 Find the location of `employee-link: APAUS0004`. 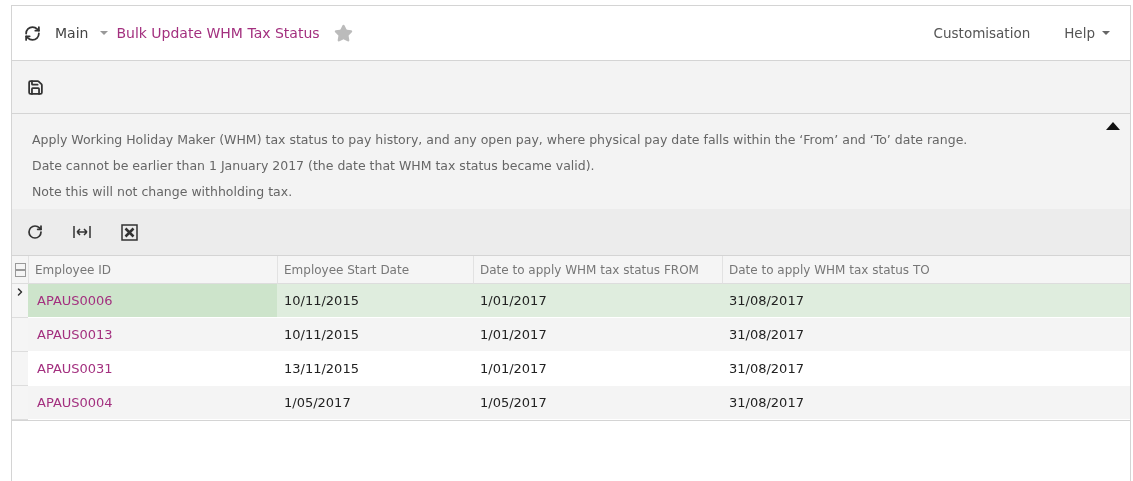

employee-link: APAUS0004 is located at coordinates (152, 402).